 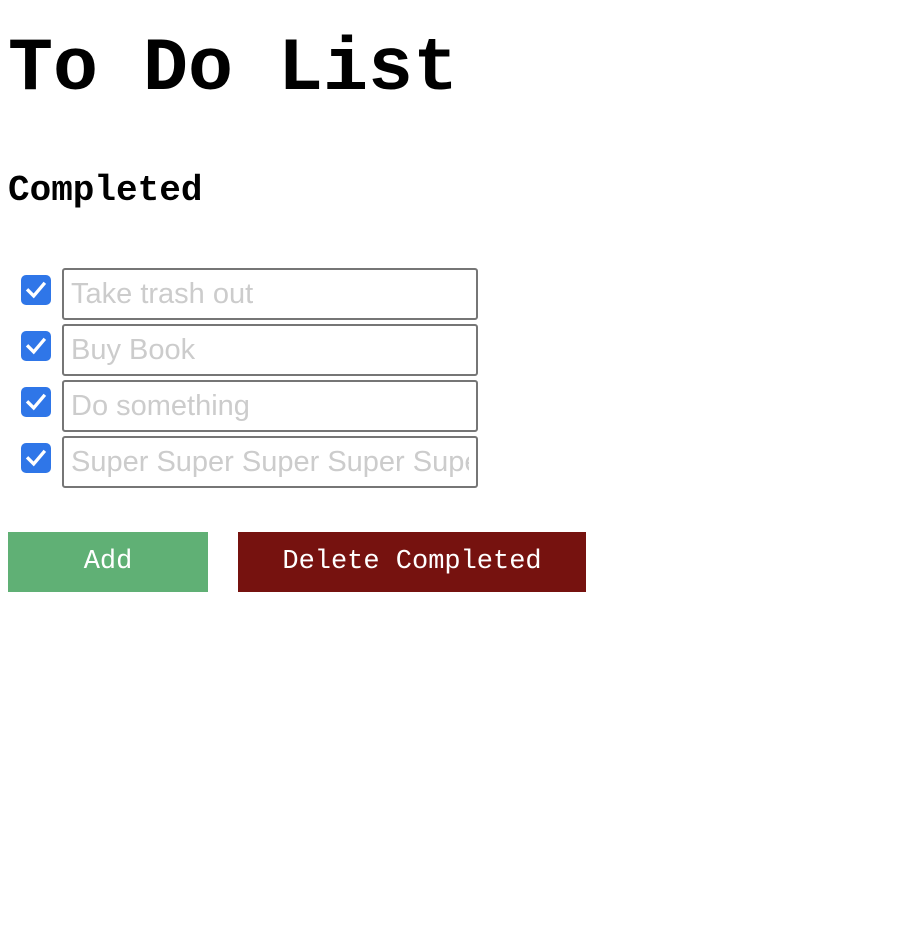 I want to click on delete-completed-button: Delete Completed, so click(x=412, y=562).